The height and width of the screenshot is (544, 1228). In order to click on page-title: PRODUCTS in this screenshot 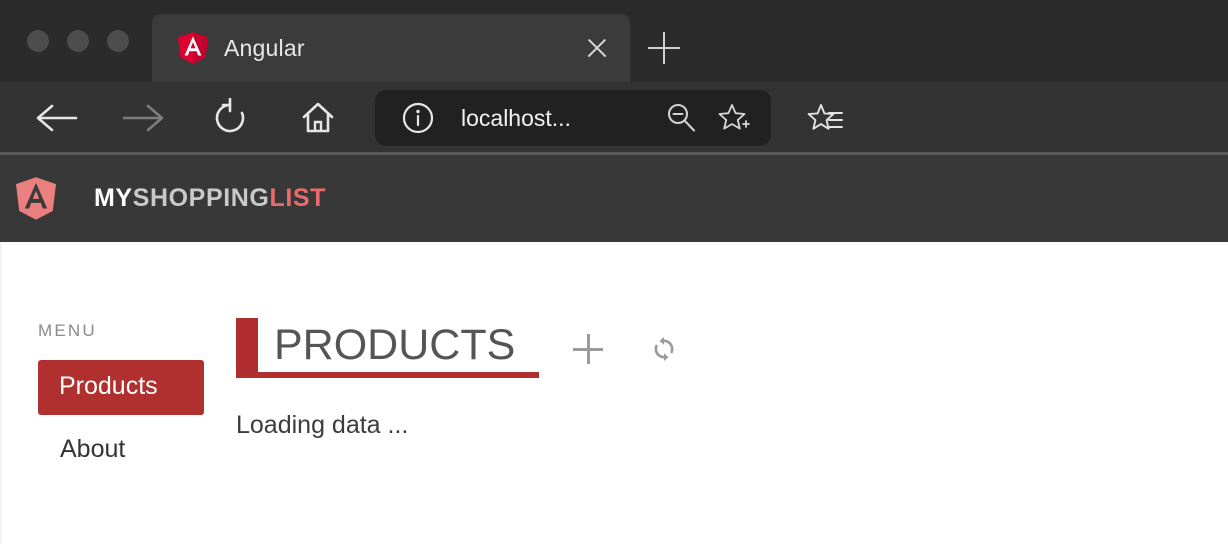, I will do `click(395, 345)`.